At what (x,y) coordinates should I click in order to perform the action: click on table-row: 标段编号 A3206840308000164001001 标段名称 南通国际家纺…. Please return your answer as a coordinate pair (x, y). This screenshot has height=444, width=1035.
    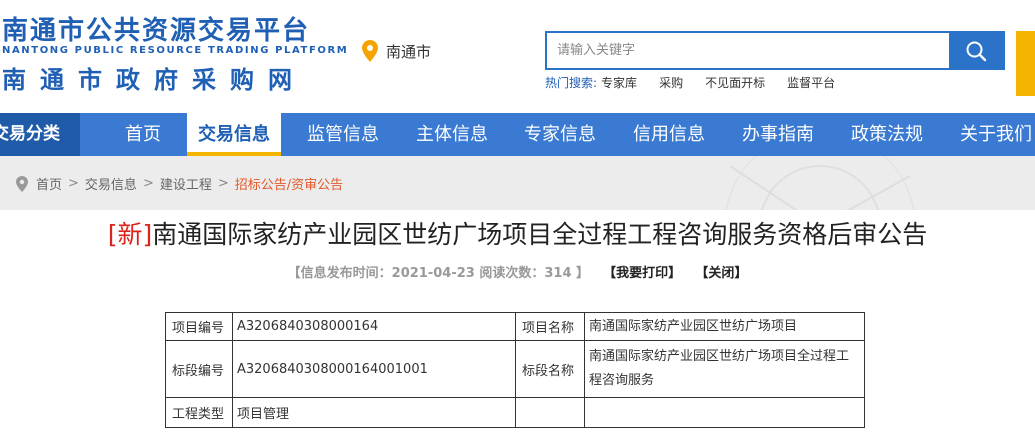
    Looking at the image, I should click on (515, 369).